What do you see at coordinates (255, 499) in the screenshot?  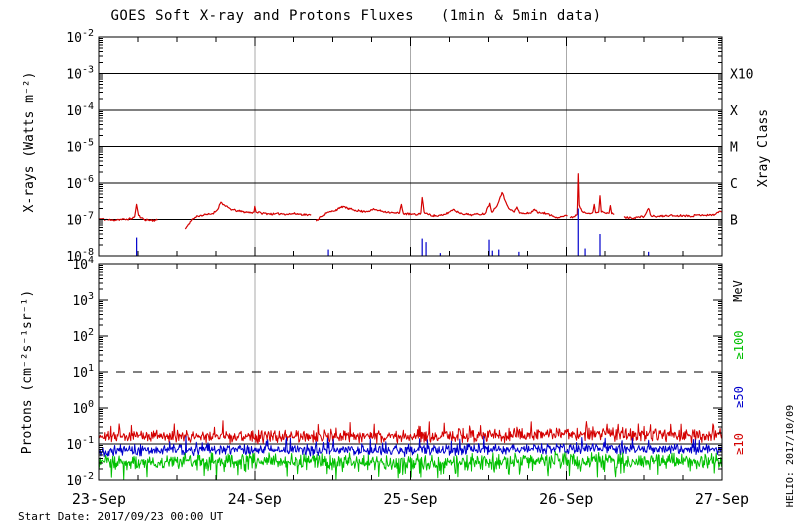 I see `x-tick-label: 24-Sep` at bounding box center [255, 499].